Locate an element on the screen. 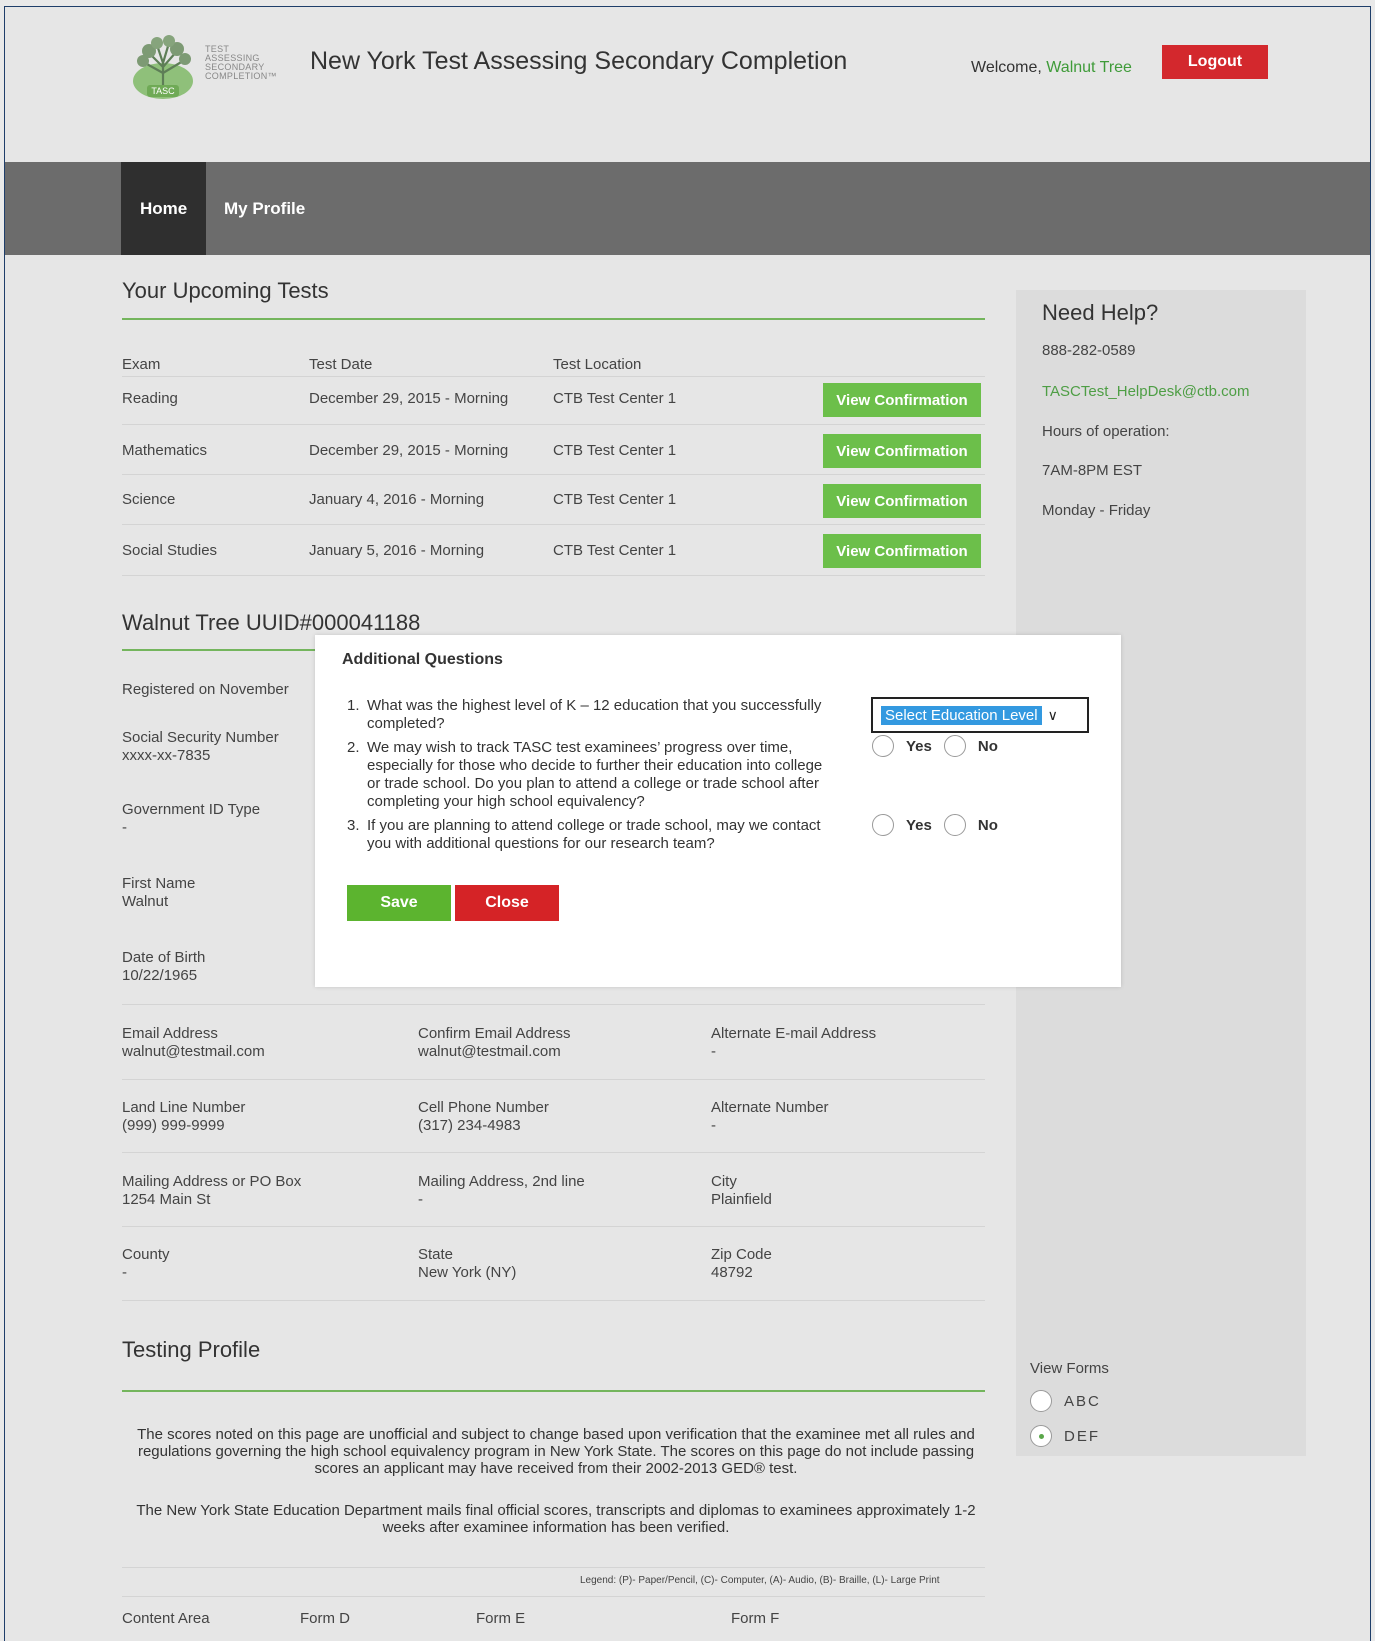 The height and width of the screenshot is (1641, 1375). city-field: City Plainfield is located at coordinates (741, 1190).